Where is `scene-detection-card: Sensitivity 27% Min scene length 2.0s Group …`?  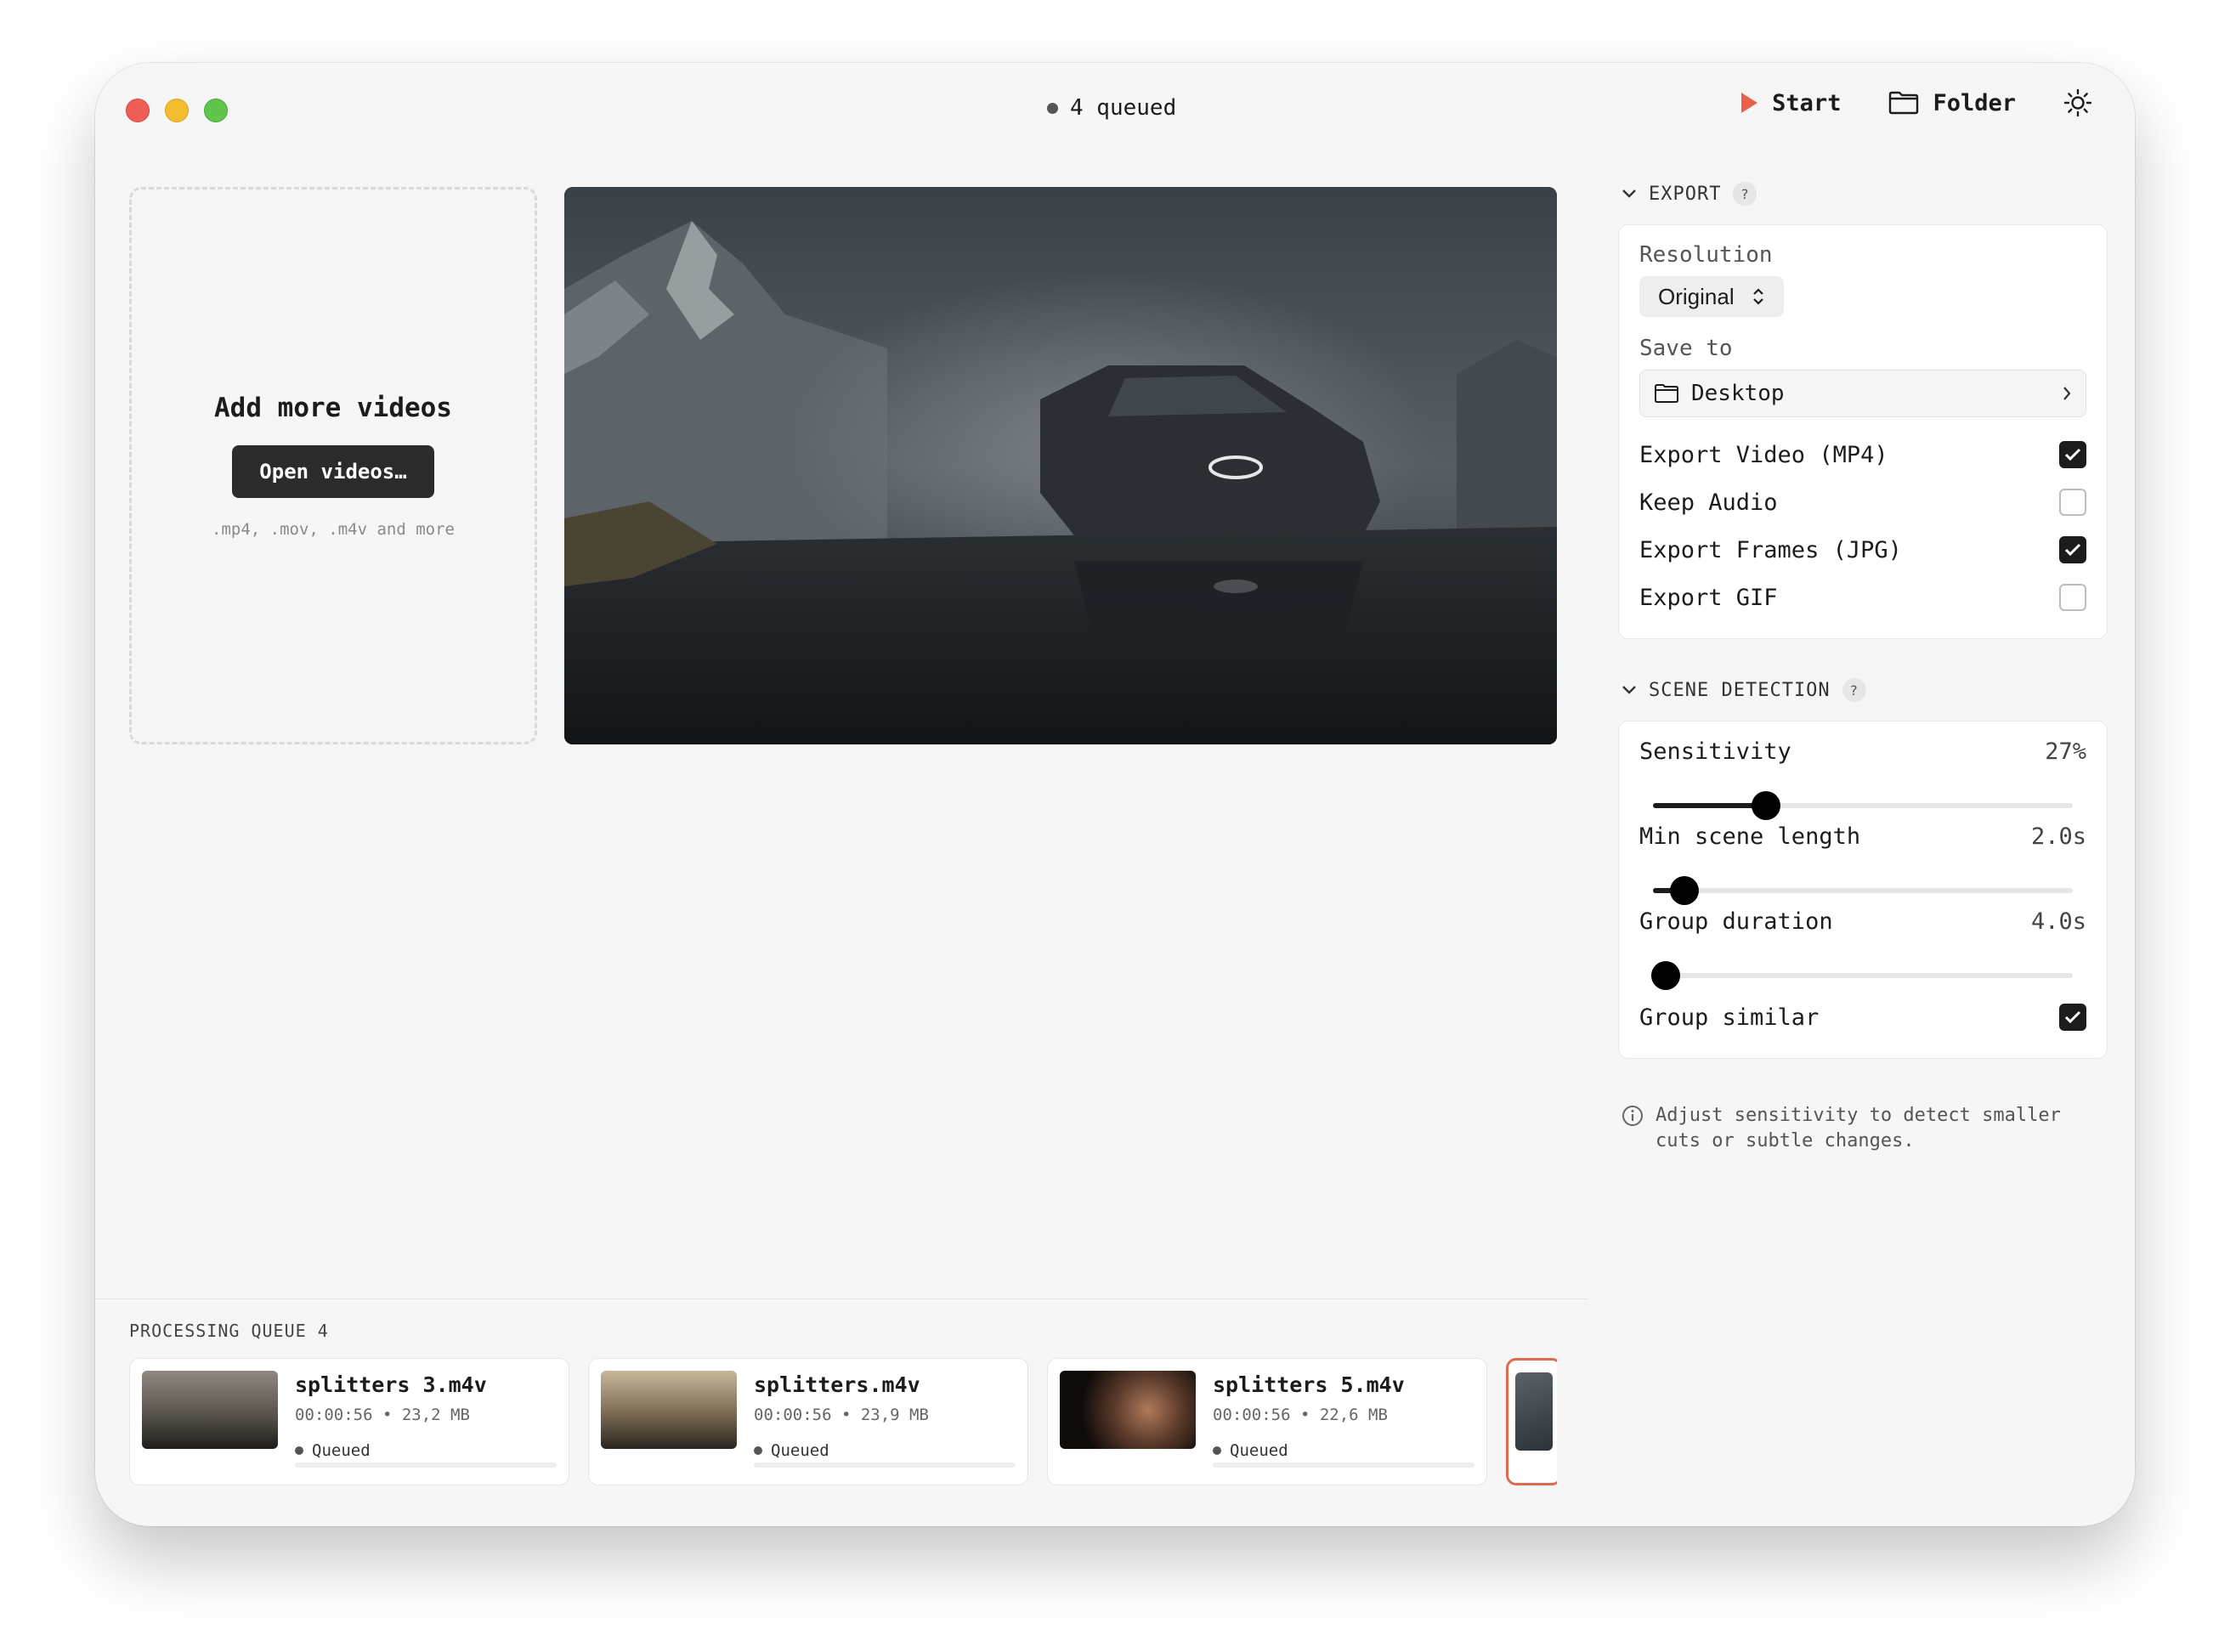
scene-detection-card: Sensitivity 27% Min scene length 2.0s Group … is located at coordinates (1863, 890).